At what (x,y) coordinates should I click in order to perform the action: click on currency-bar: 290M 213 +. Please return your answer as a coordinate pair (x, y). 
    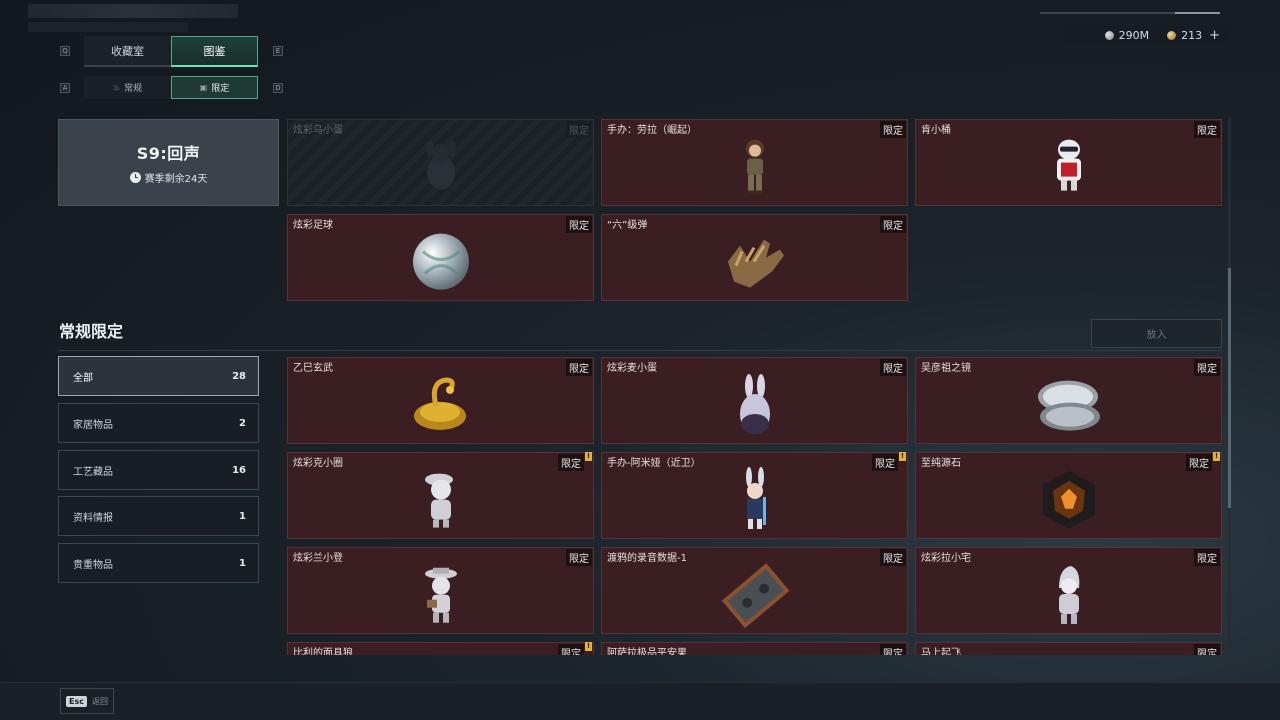
    Looking at the image, I should click on (1147, 35).